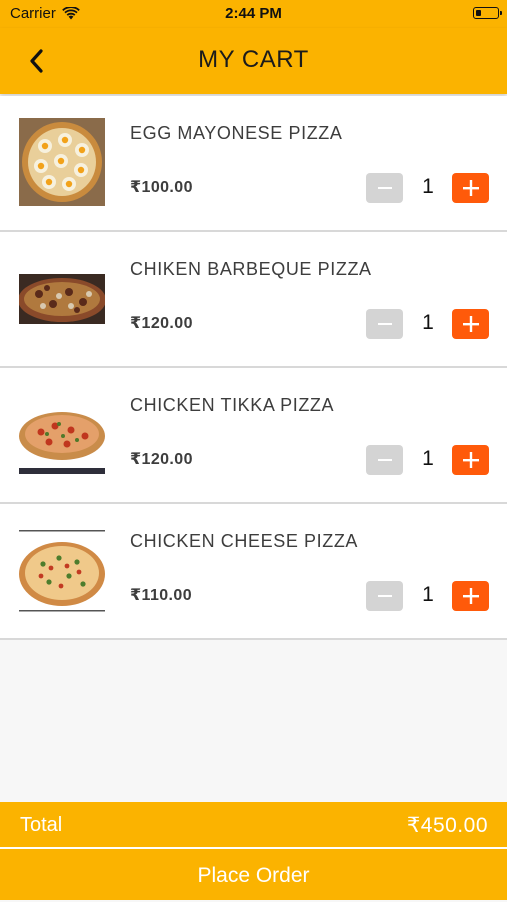 This screenshot has height=902, width=507. I want to click on status-bar: Carrier 2:44 PM, so click(253, 14).